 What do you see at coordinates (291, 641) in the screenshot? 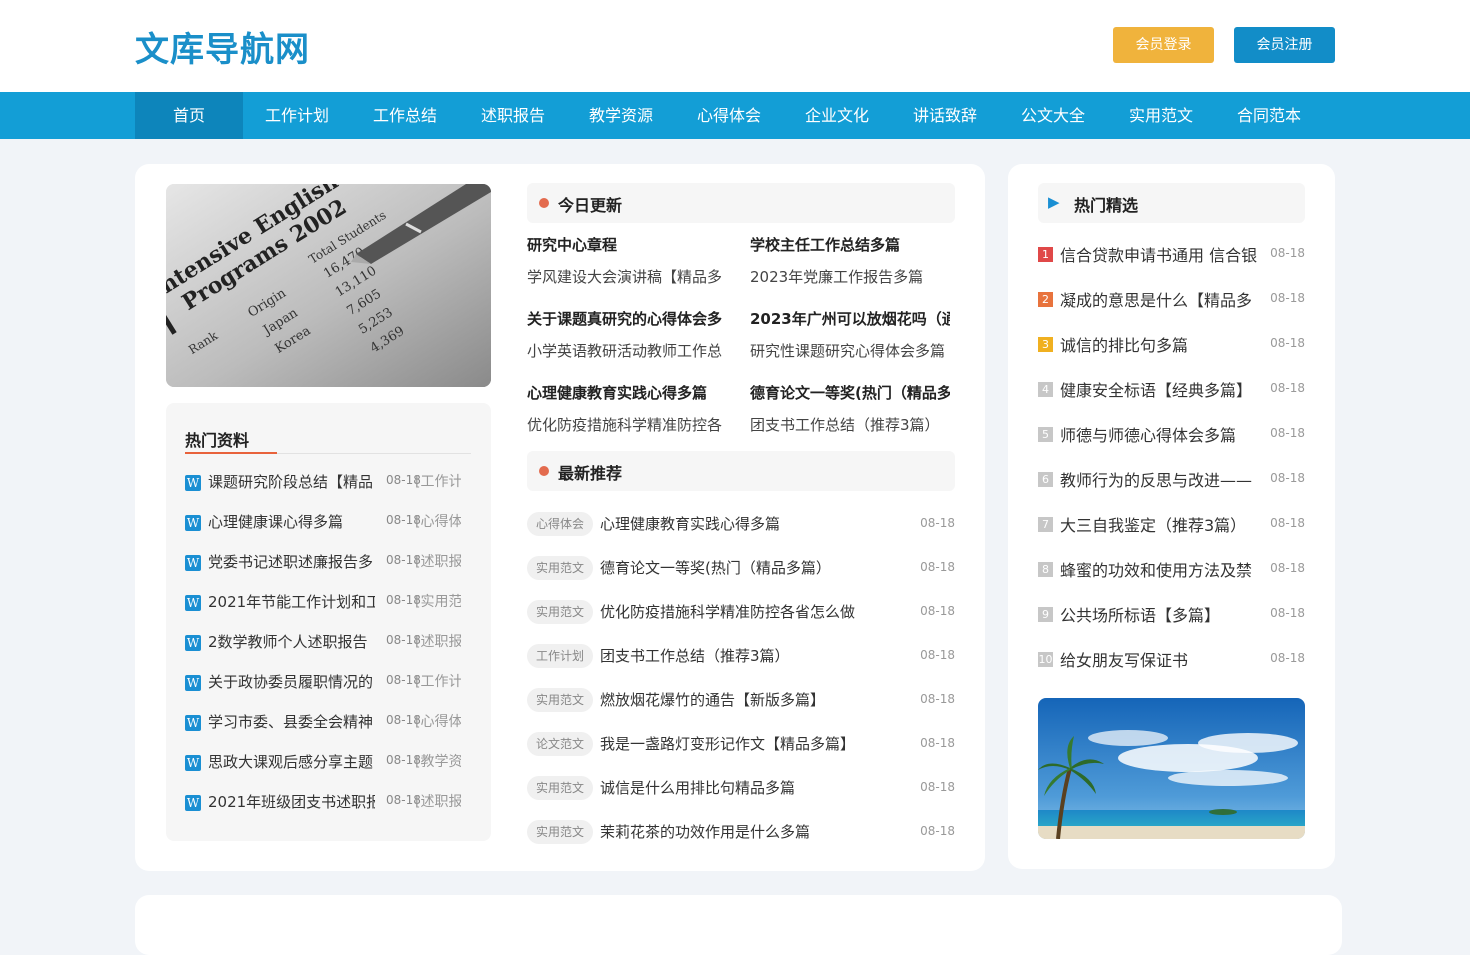
I see `list-item-title: 2数学教师个人述职报告` at bounding box center [291, 641].